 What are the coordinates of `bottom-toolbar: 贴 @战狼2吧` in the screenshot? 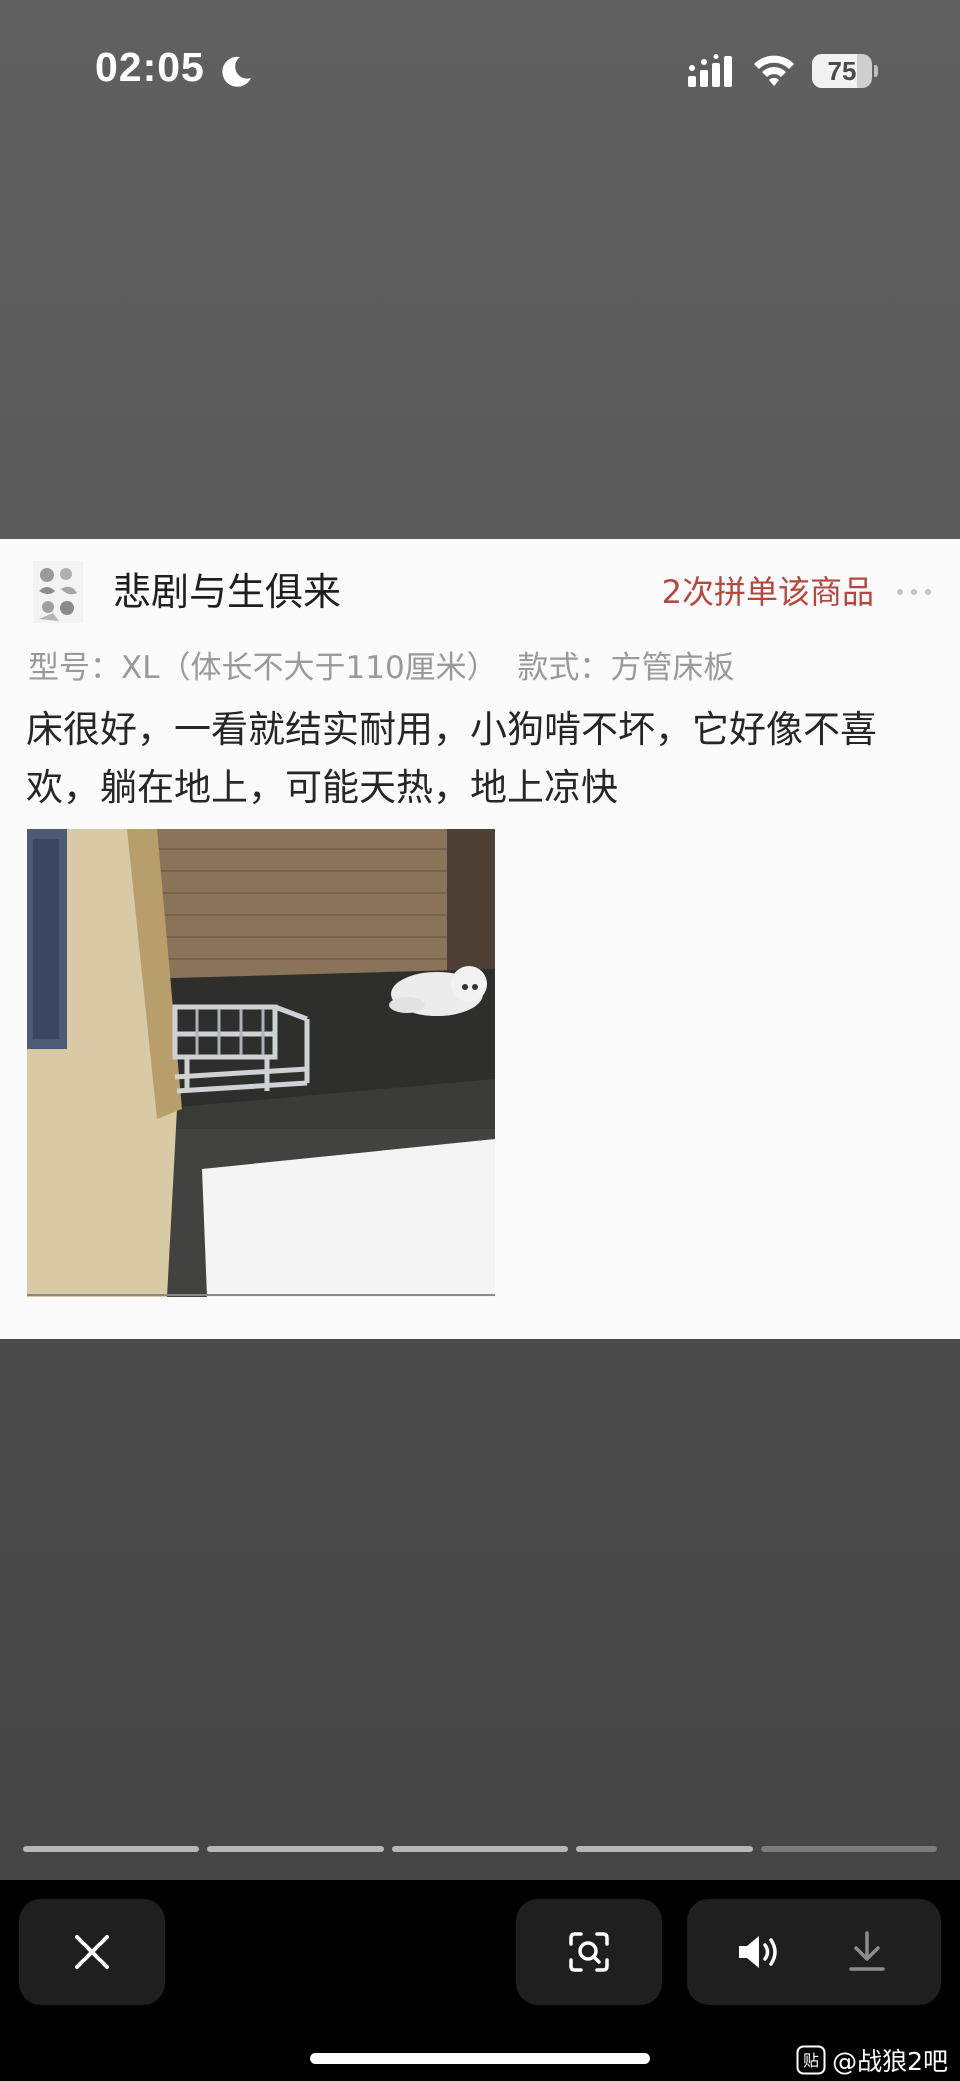 It's located at (480, 1980).